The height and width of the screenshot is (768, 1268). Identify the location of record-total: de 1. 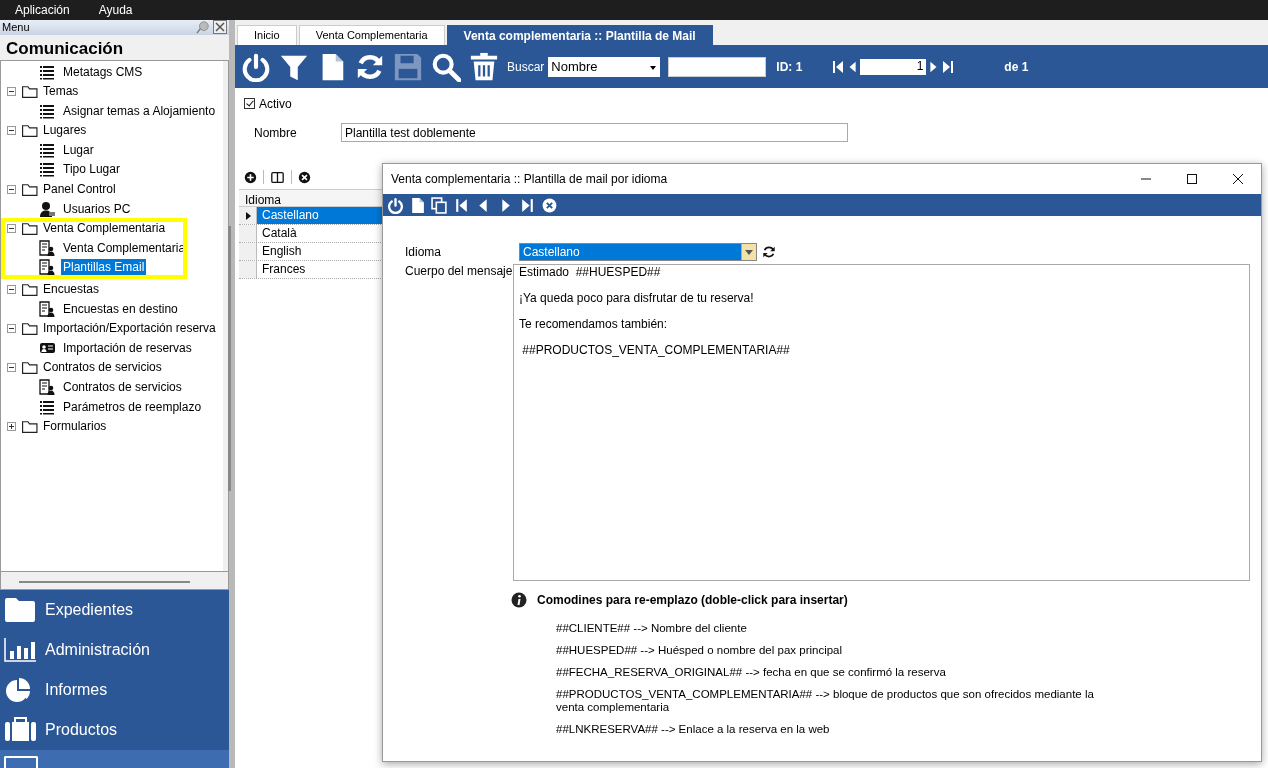
(1016, 66).